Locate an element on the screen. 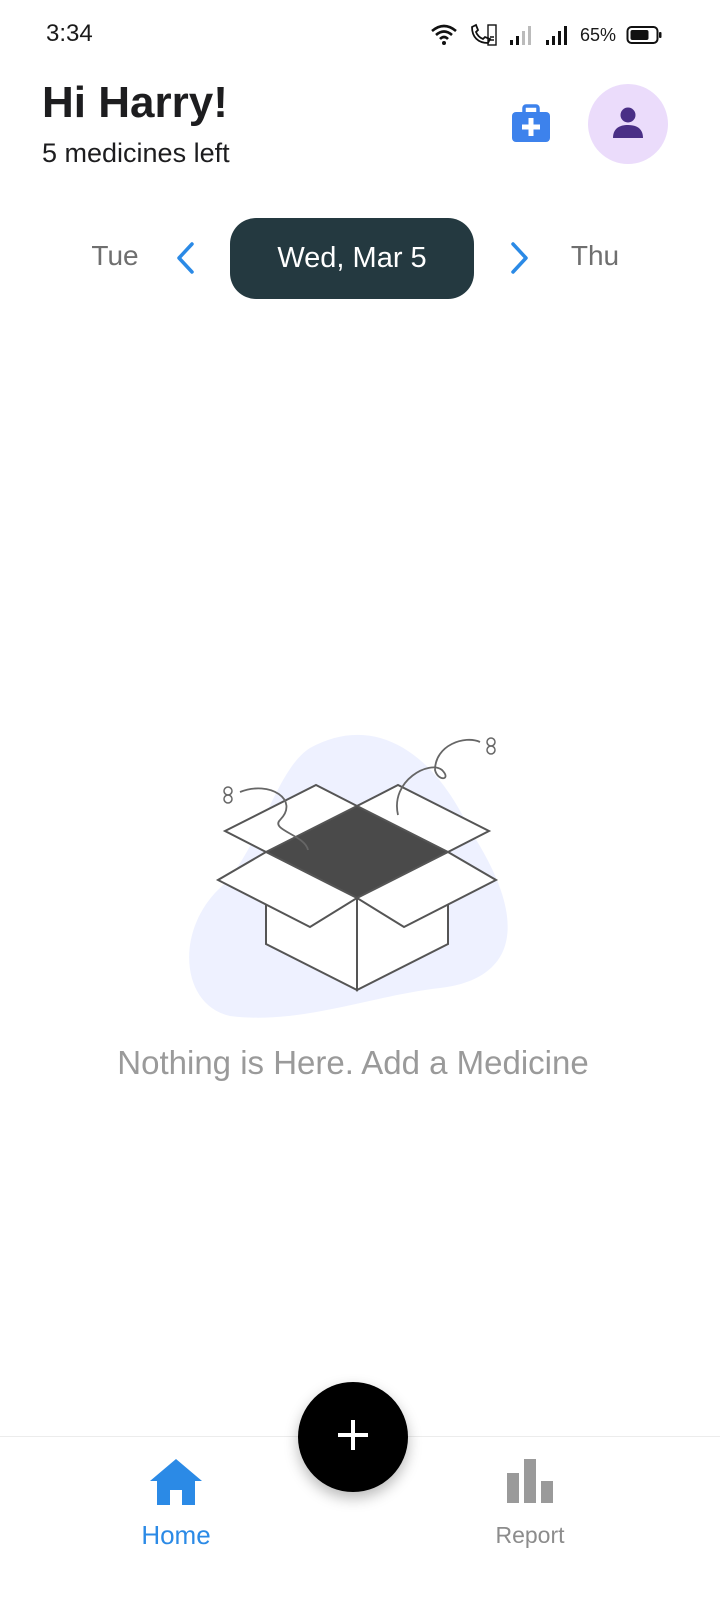  previous-day-label: Tue is located at coordinates (115, 256).